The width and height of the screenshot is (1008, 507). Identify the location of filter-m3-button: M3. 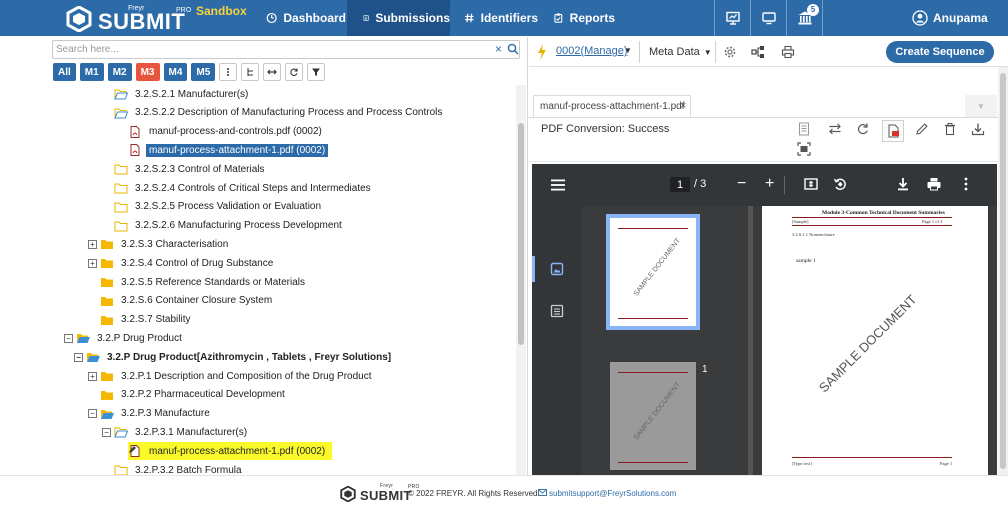
(147, 72).